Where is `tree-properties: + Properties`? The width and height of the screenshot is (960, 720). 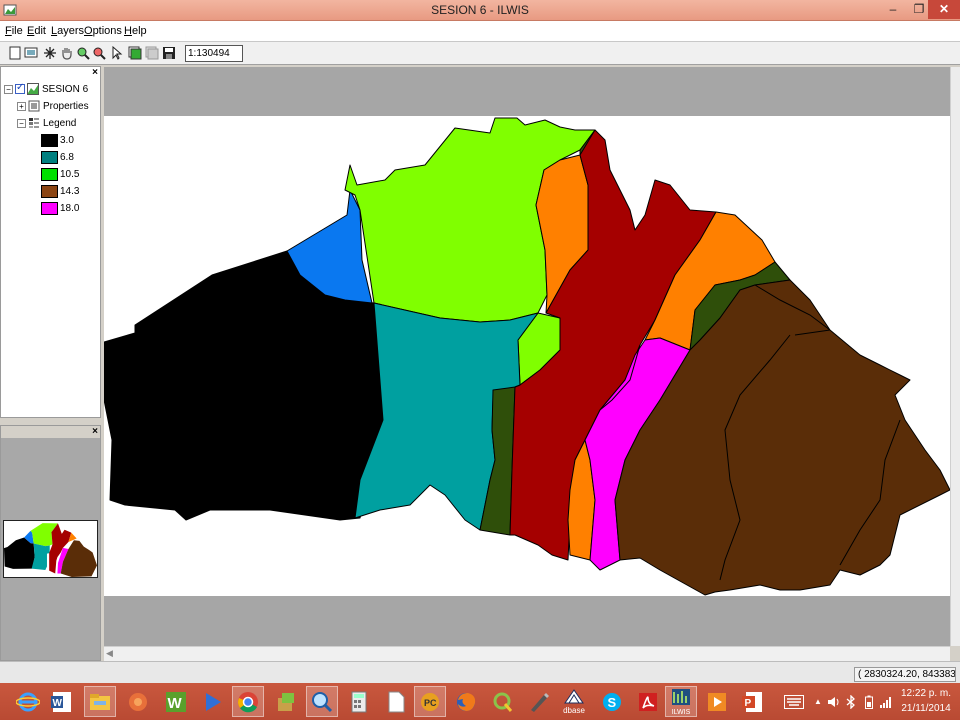 tree-properties: + Properties is located at coordinates (53, 106).